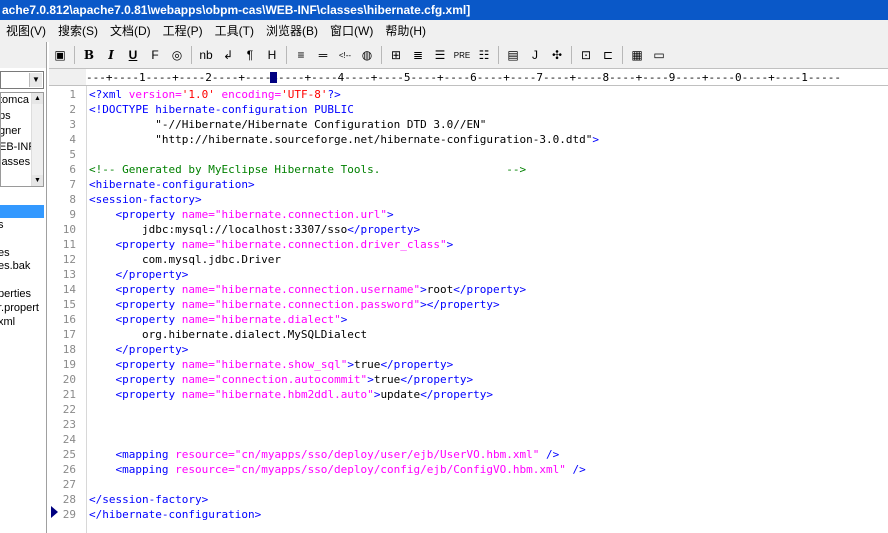 The image size is (888, 533). What do you see at coordinates (133, 55) in the screenshot?
I see `underline-button: U` at bounding box center [133, 55].